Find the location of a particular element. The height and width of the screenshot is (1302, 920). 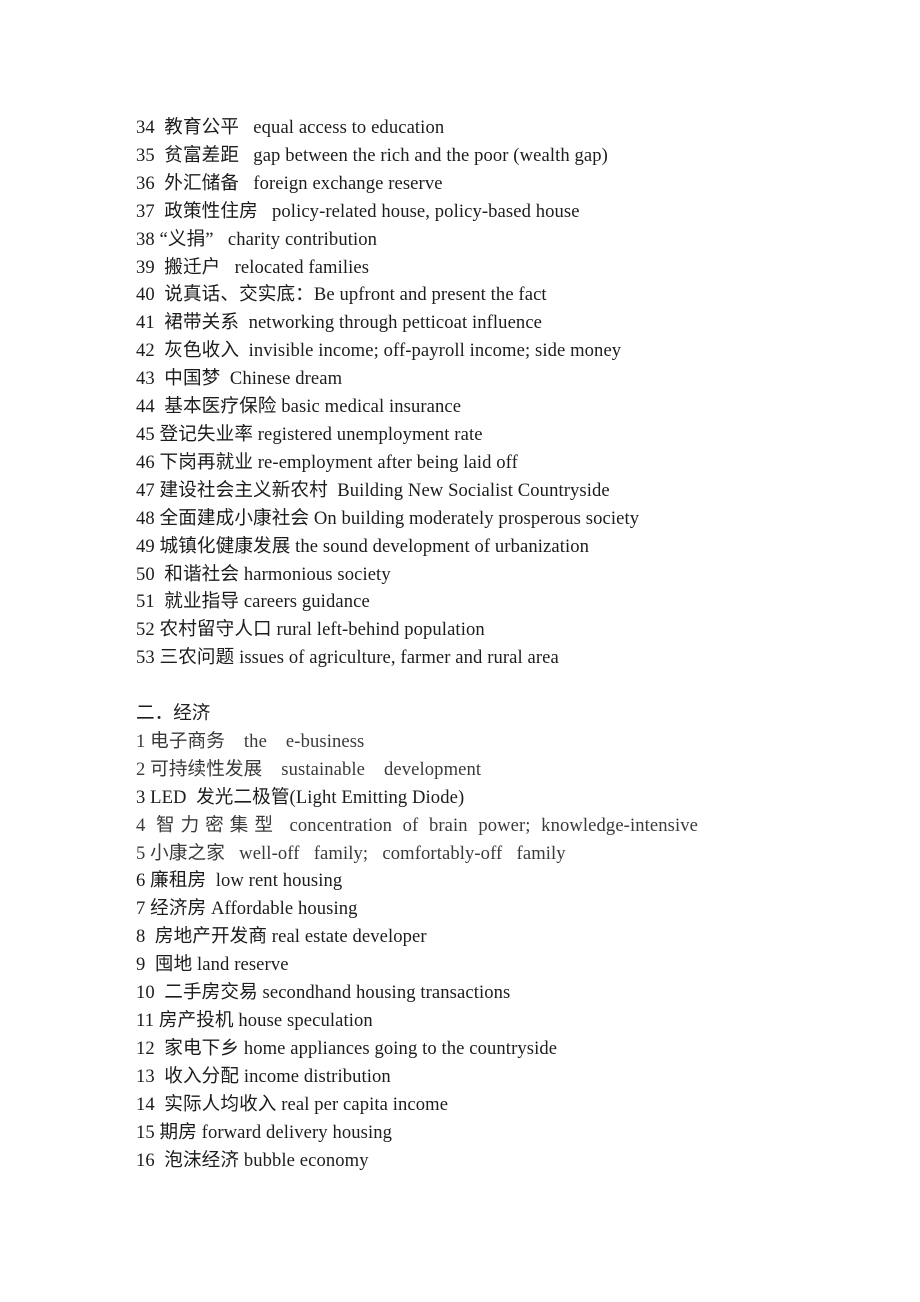

glossary-entry: 36 外汇储备 foreign exchange reserve is located at coordinates (289, 183).